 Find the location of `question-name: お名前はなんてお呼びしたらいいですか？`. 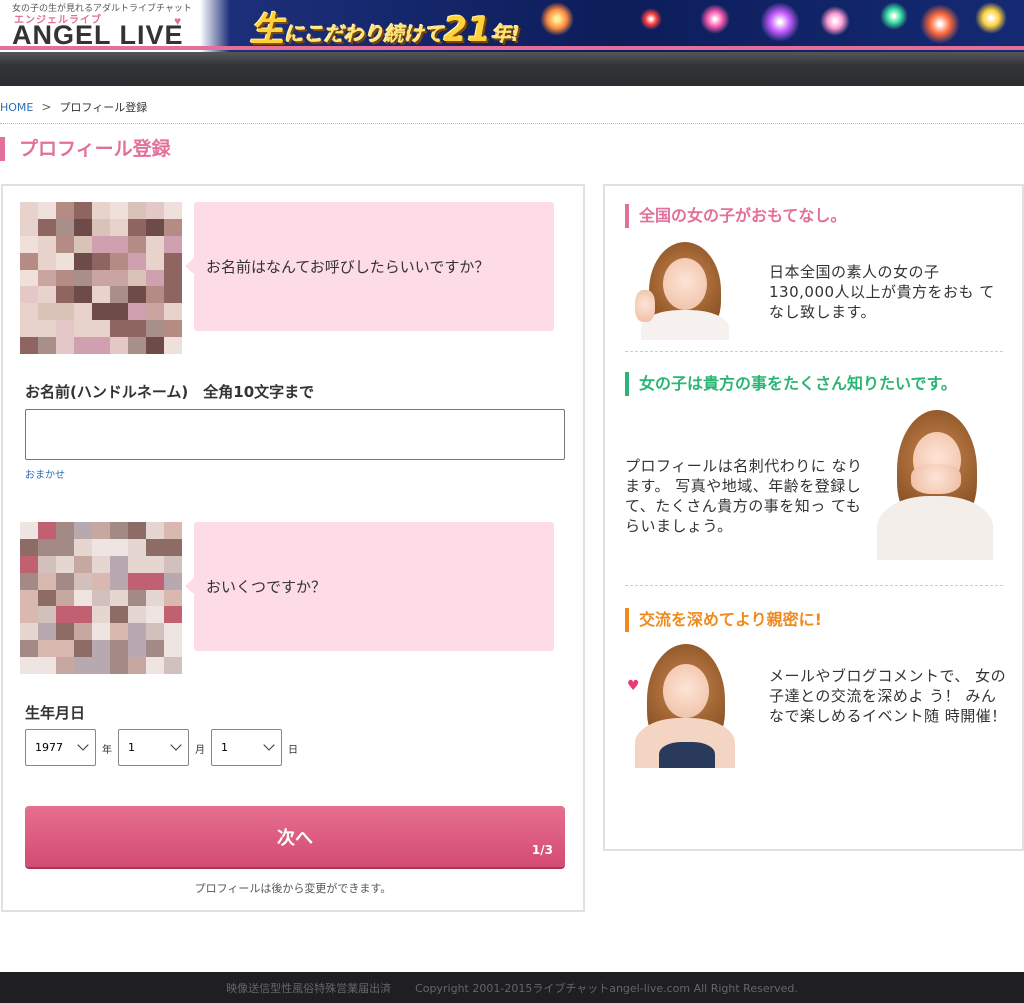

question-name: お名前はなんてお呼びしたらいいですか？ is located at coordinates (348, 267).